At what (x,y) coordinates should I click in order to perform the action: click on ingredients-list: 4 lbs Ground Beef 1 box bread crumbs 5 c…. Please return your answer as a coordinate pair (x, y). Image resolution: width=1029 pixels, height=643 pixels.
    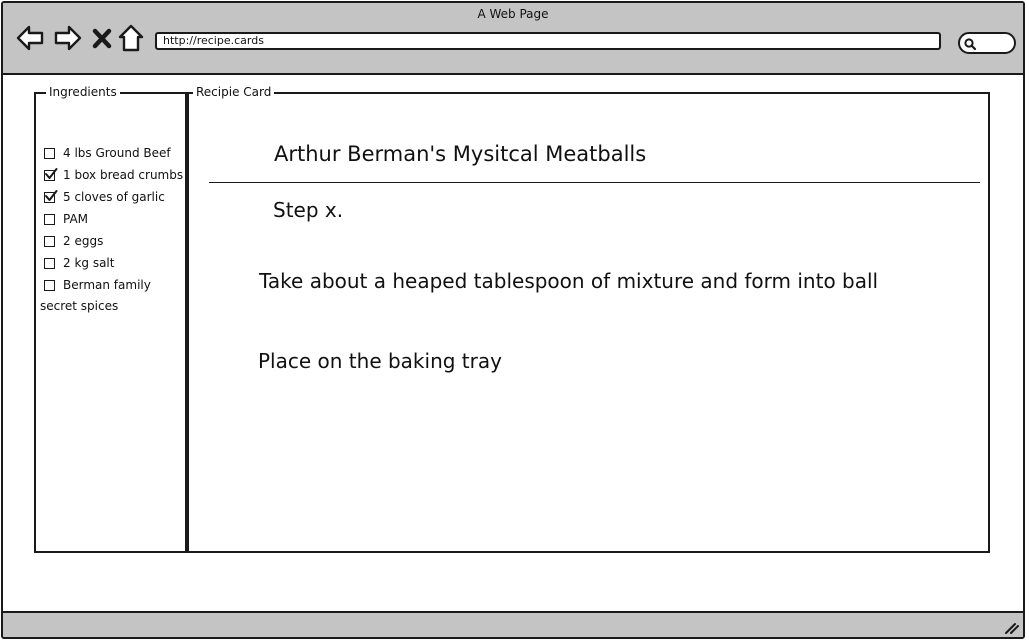
    Looking at the image, I should click on (112, 230).